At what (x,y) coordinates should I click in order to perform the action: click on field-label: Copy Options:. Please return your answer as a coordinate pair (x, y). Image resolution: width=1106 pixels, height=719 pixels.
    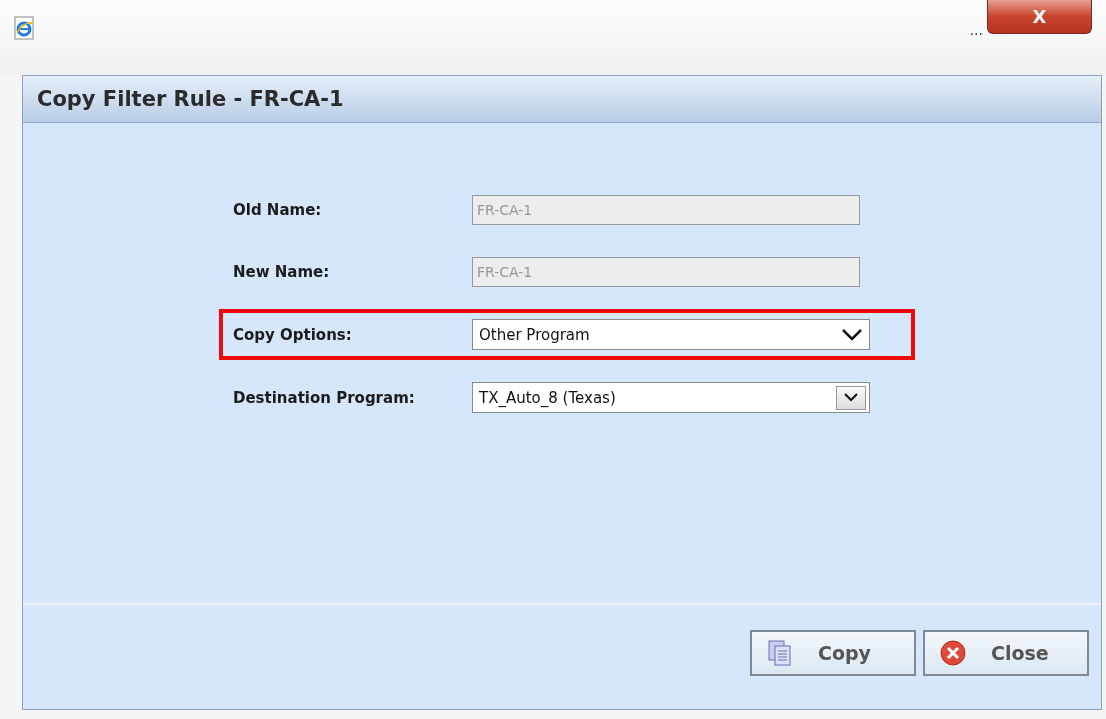
    Looking at the image, I should click on (293, 334).